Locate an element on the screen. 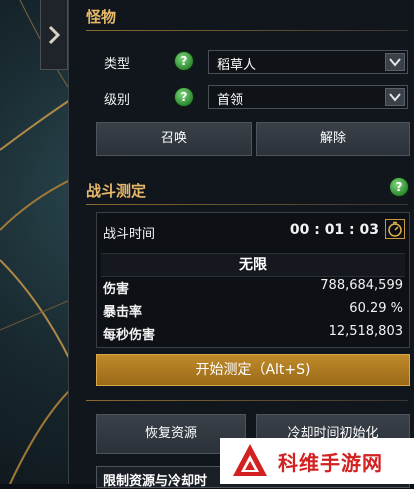 This screenshot has width=414, height=489. dps-label: 每秒伤害 is located at coordinates (129, 335).